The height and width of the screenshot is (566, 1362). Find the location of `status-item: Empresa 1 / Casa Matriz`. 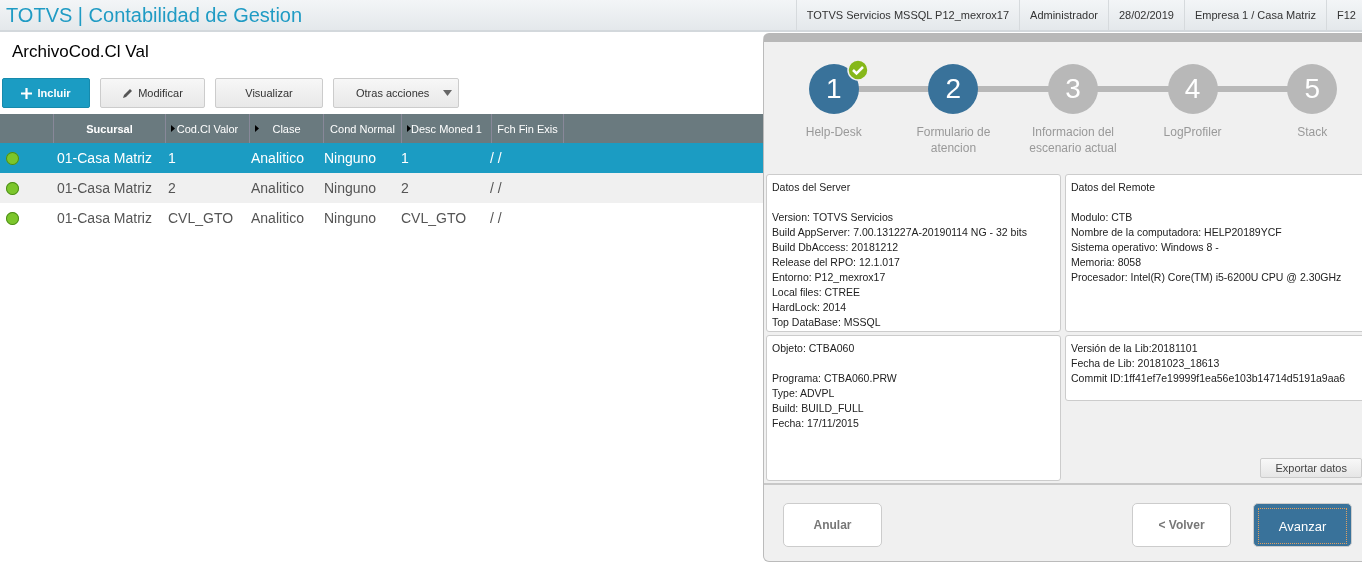

status-item: Empresa 1 / Casa Matriz is located at coordinates (1255, 15).